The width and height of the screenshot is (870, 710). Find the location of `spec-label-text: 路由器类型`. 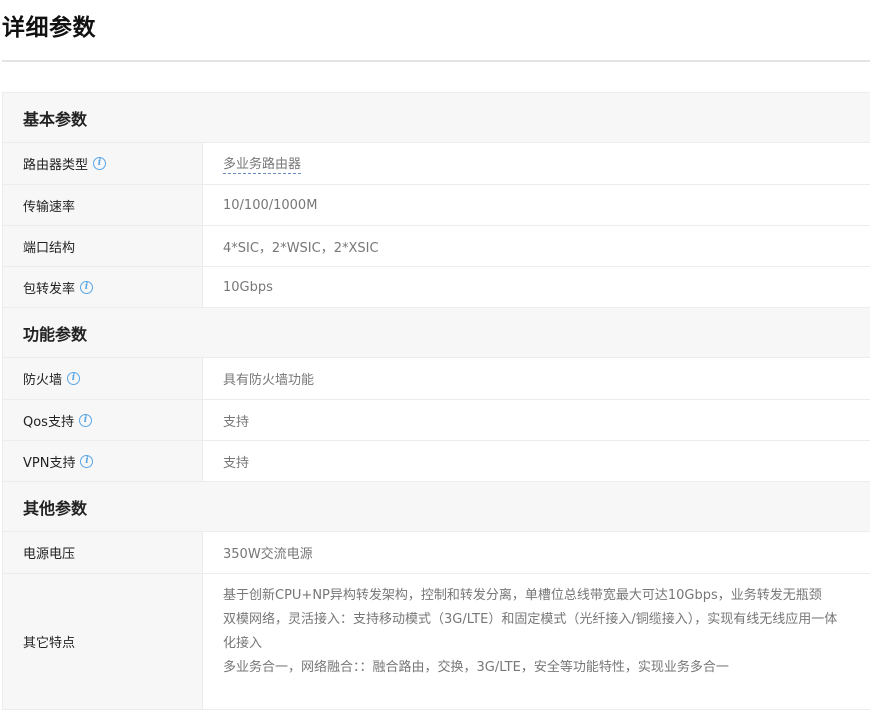

spec-label-text: 路由器类型 is located at coordinates (56, 165).